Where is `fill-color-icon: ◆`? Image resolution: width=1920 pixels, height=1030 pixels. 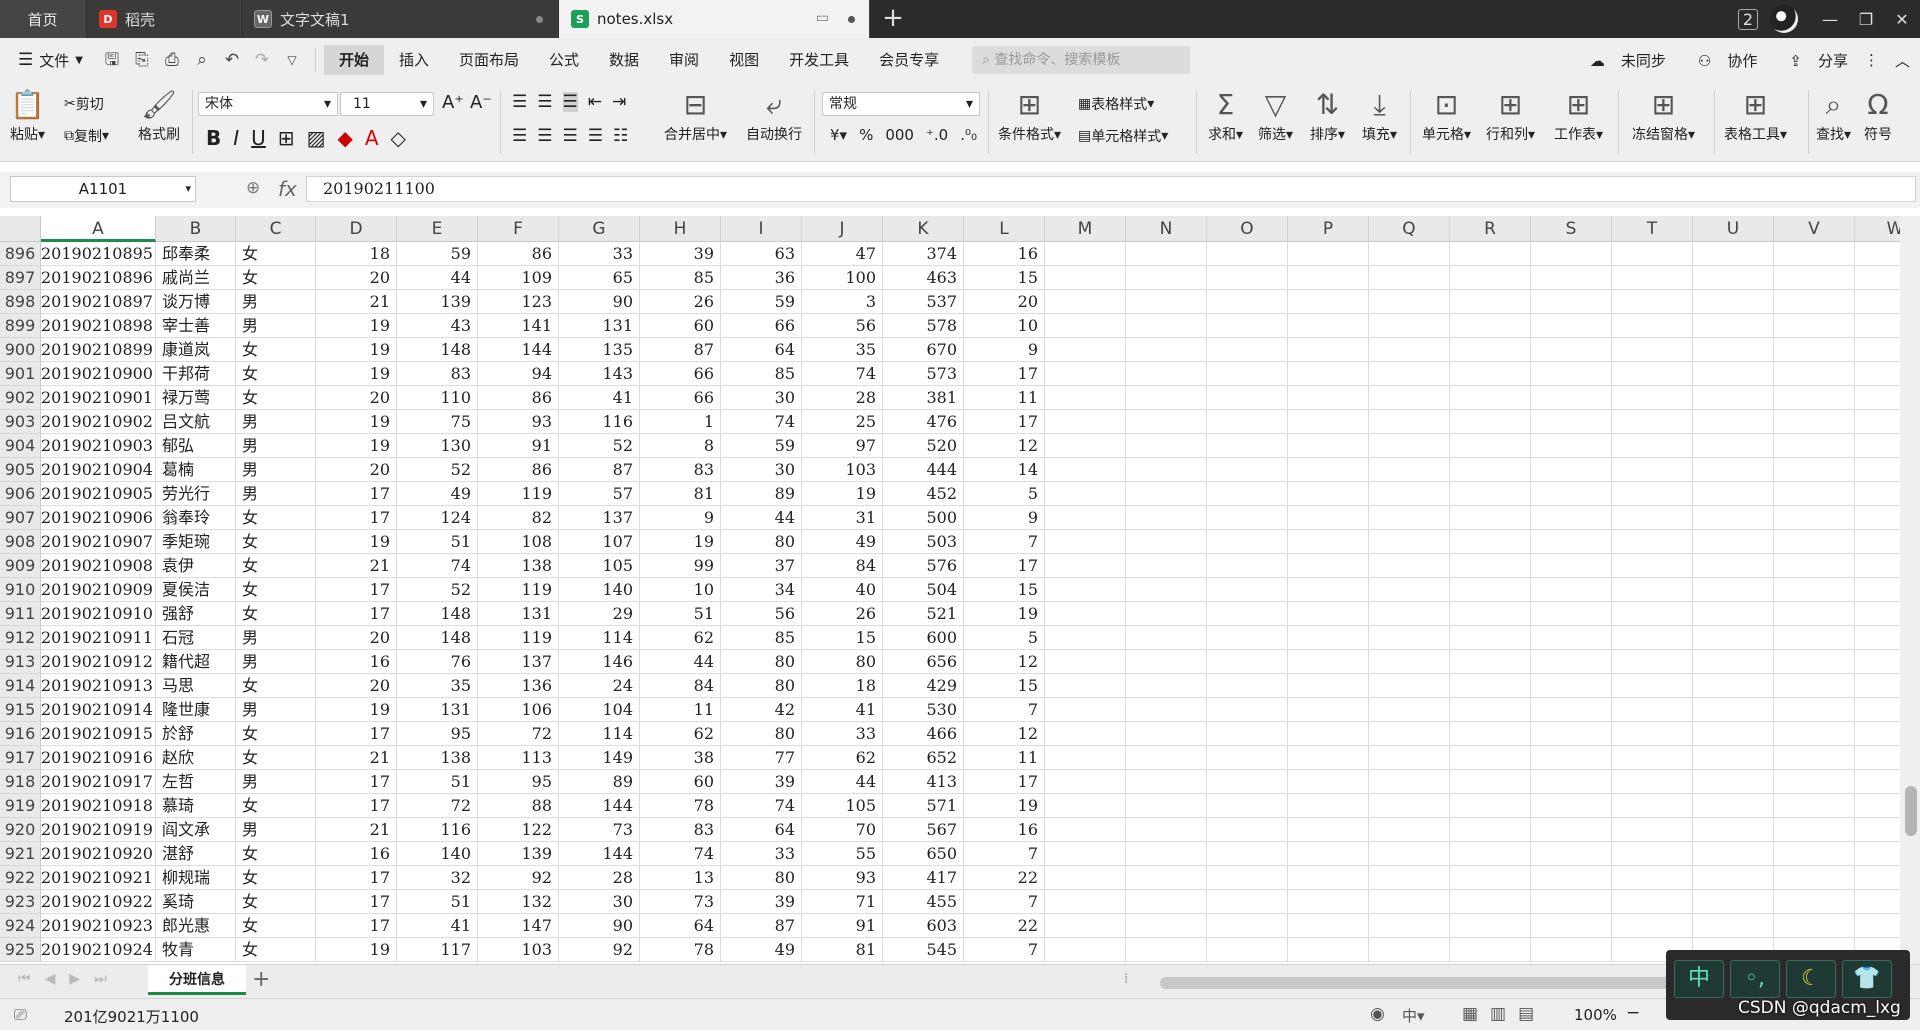
fill-color-icon: ◆ is located at coordinates (344, 138).